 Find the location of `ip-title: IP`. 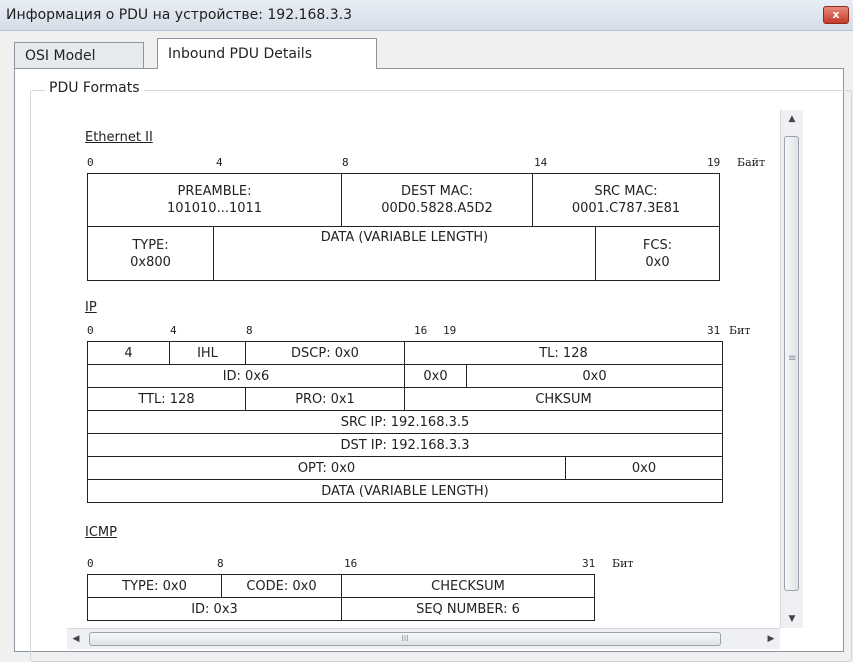

ip-title: IP is located at coordinates (91, 307).